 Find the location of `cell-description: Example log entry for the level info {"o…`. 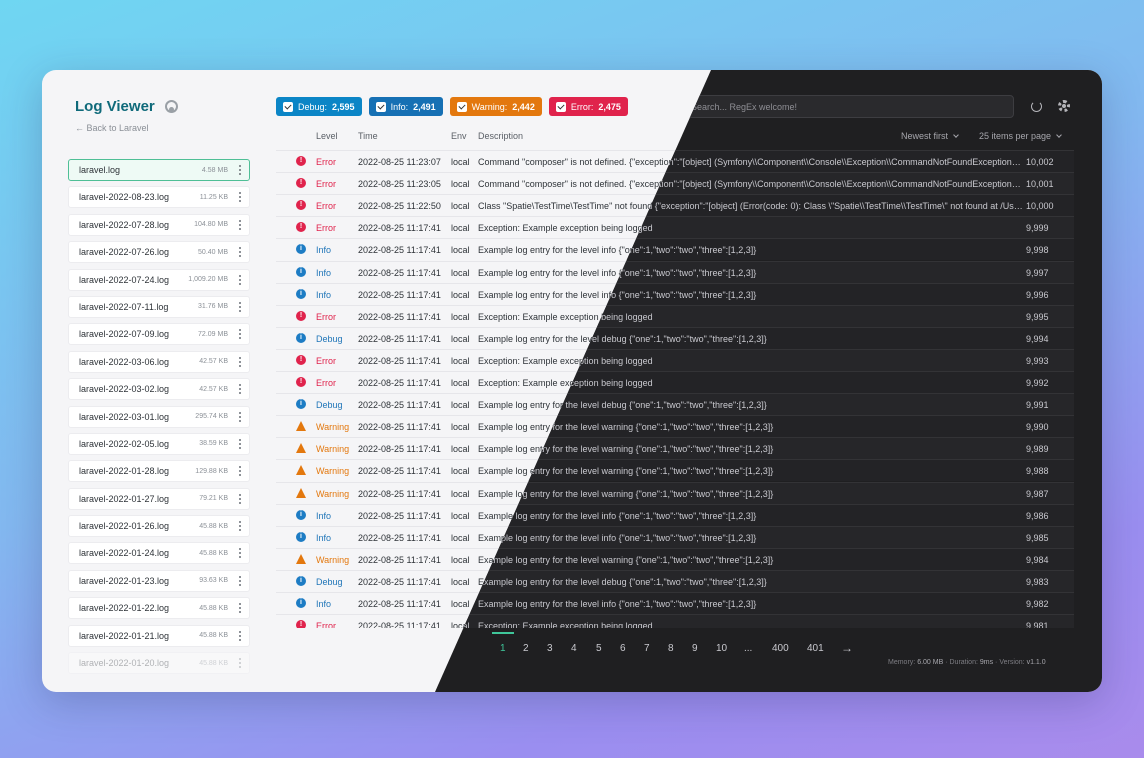

cell-description: Example log entry for the level info {"o… is located at coordinates (617, 537).